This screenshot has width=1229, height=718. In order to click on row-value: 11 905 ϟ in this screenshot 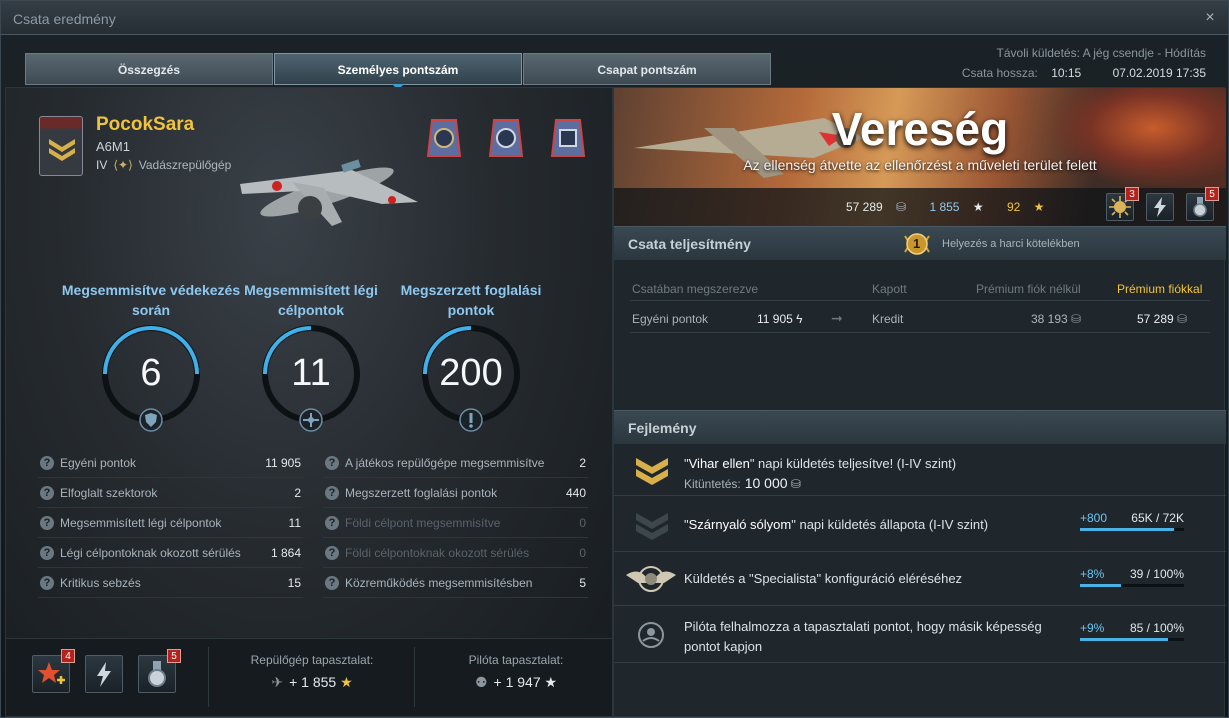, I will do `click(780, 319)`.